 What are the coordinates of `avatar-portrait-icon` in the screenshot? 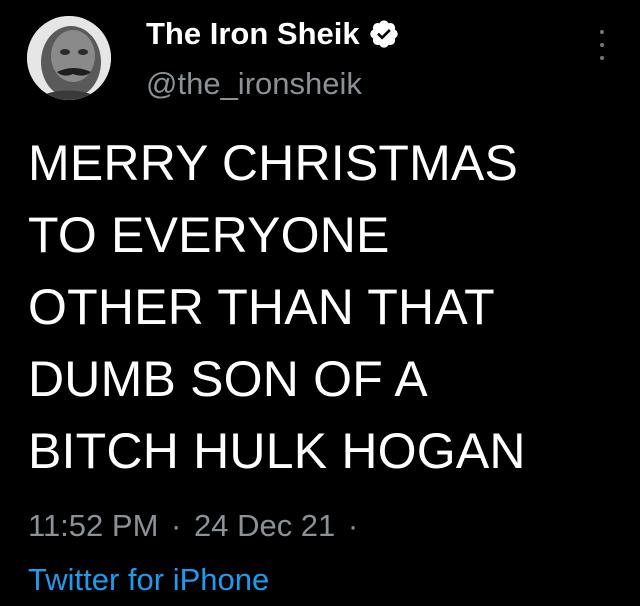 It's located at (69, 58).